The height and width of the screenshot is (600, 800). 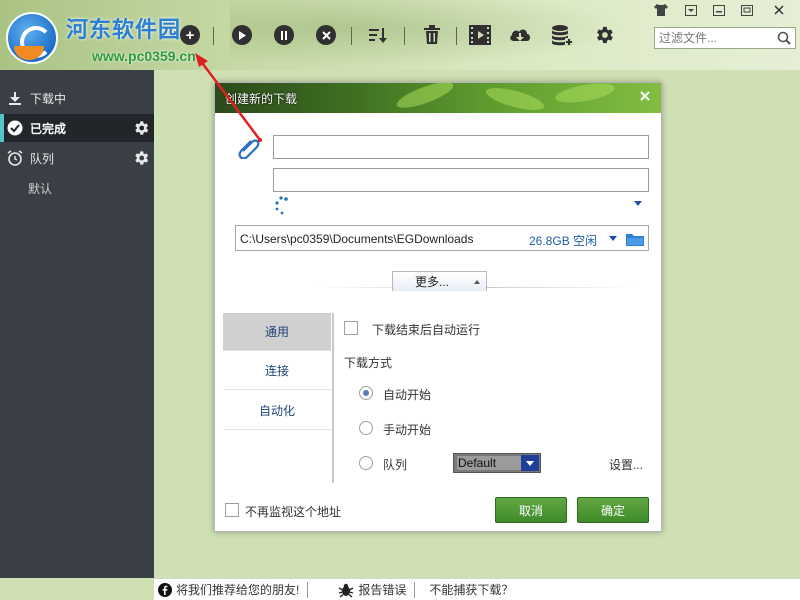 I want to click on run-after-checkbox, so click(x=351, y=328).